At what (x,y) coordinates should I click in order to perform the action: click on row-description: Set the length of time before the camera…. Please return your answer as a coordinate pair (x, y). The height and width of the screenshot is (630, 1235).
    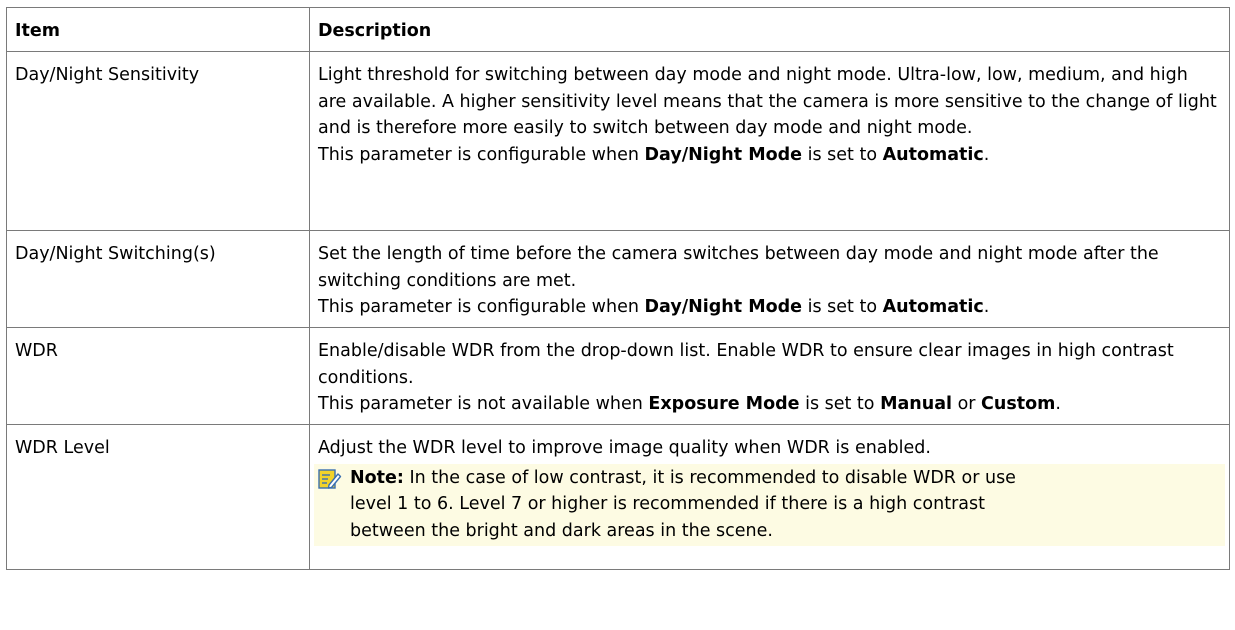
    Looking at the image, I should click on (769, 279).